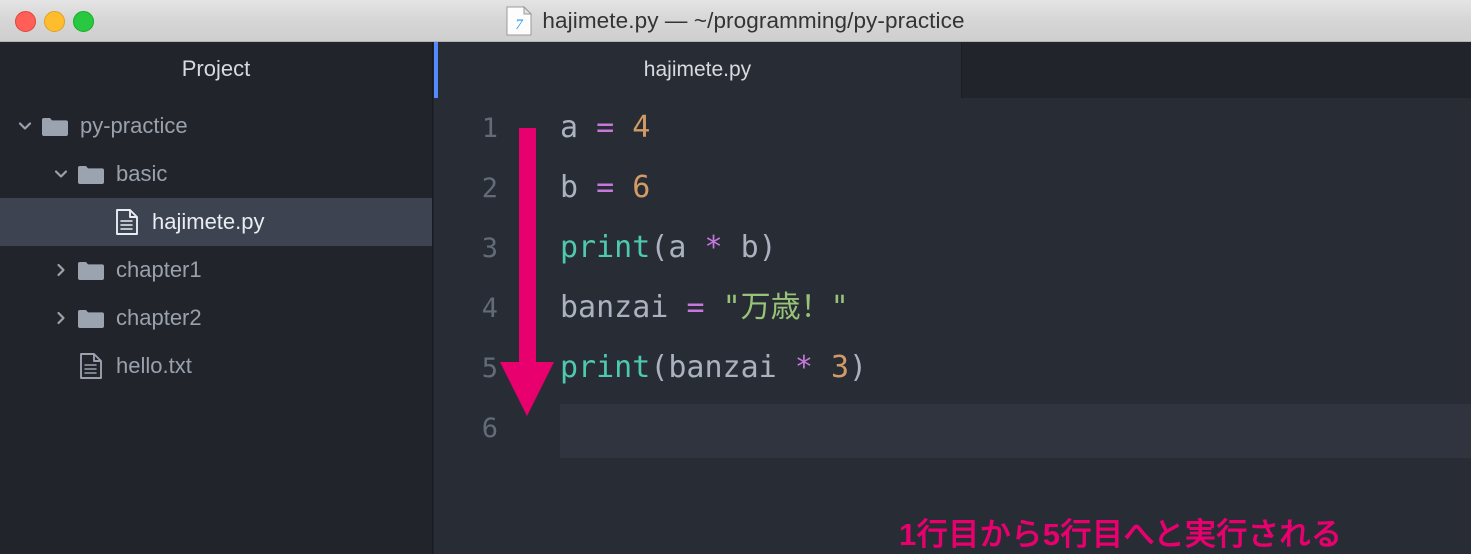  I want to click on sidebar-item-label: hajimete.py, so click(208, 221).